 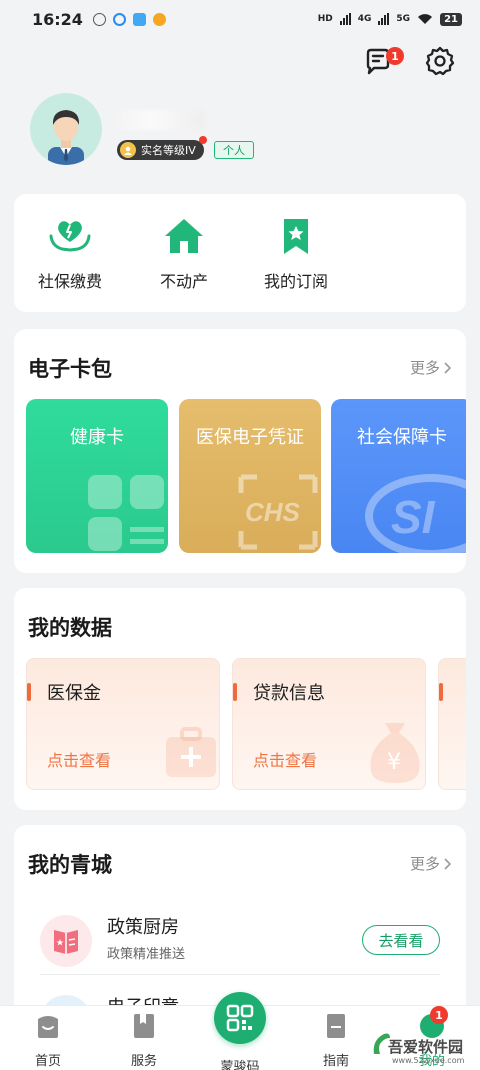 What do you see at coordinates (143, 927) in the screenshot?
I see `city-item-title: 政策厨房` at bounding box center [143, 927].